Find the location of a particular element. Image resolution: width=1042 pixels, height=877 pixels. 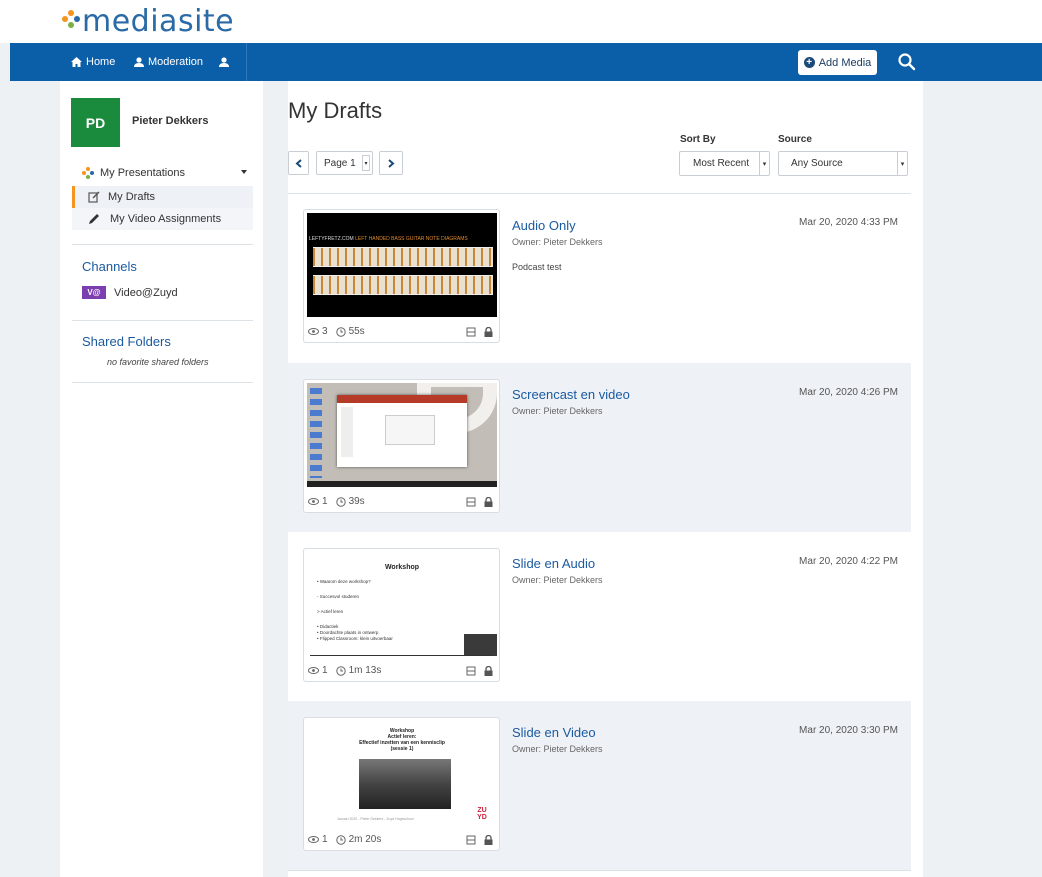

caret-down-icon is located at coordinates (244, 172).